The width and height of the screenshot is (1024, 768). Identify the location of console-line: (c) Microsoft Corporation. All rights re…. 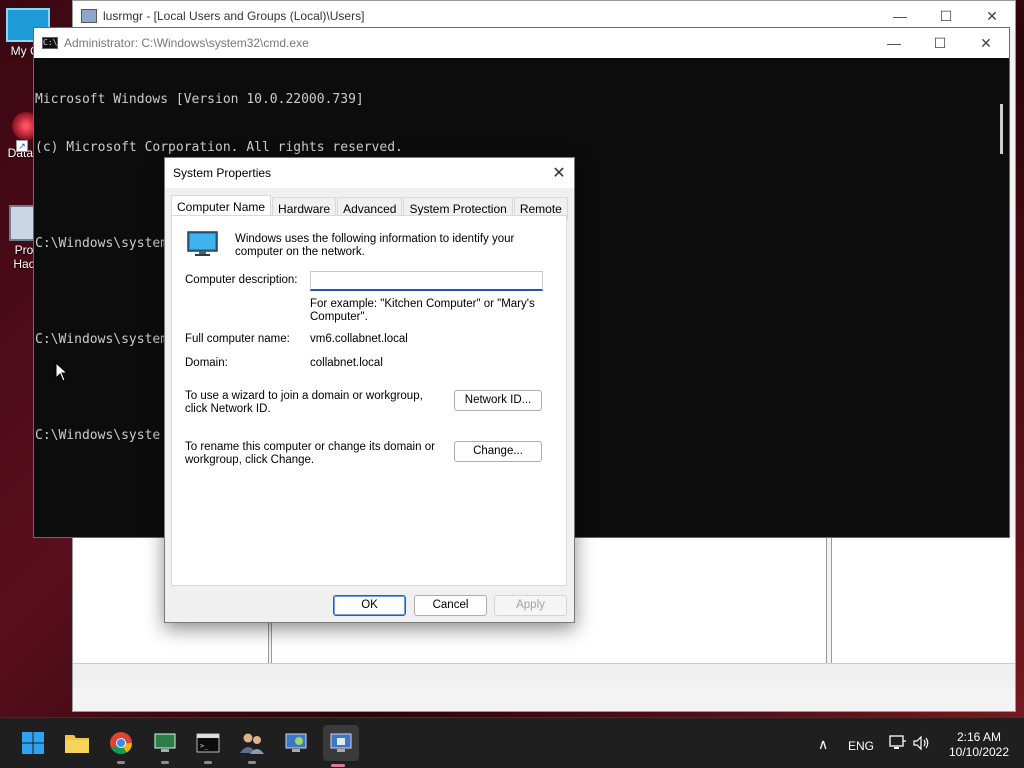
(219, 147).